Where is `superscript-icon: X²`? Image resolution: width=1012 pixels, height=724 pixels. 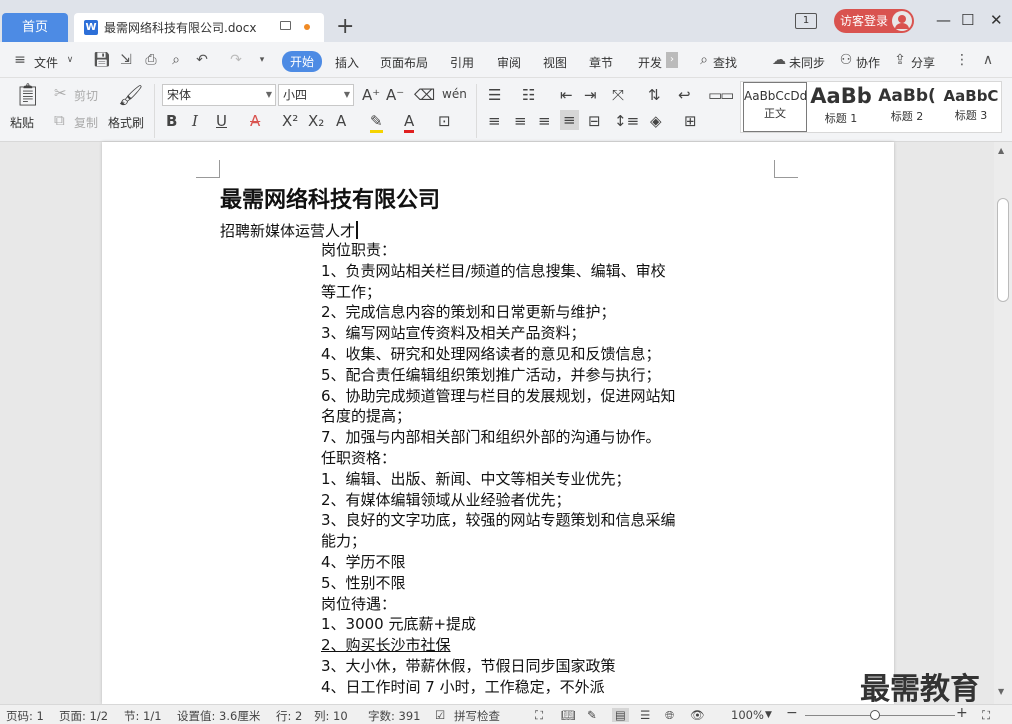
superscript-icon: X² is located at coordinates (290, 121).